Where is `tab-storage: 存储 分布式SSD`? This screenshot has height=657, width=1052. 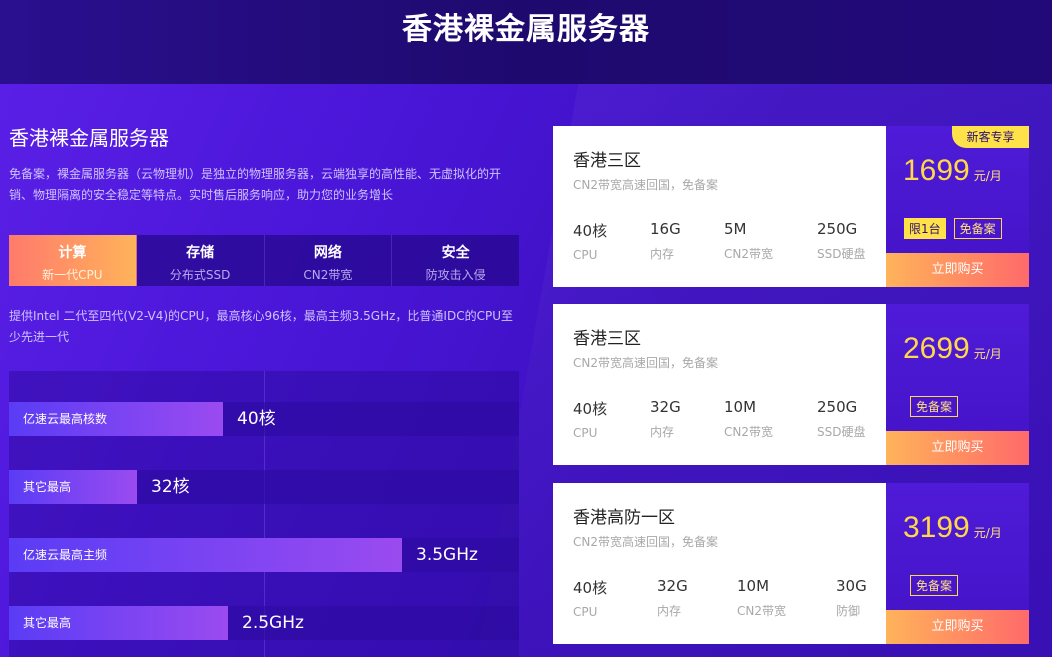 tab-storage: 存储 分布式SSD is located at coordinates (200, 260).